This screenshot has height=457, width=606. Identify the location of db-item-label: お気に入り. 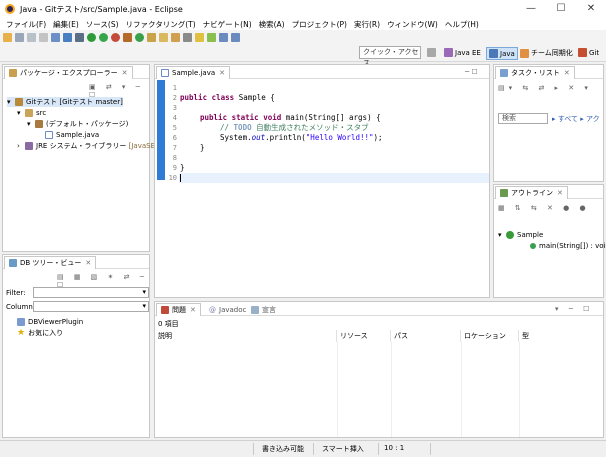
(46, 333).